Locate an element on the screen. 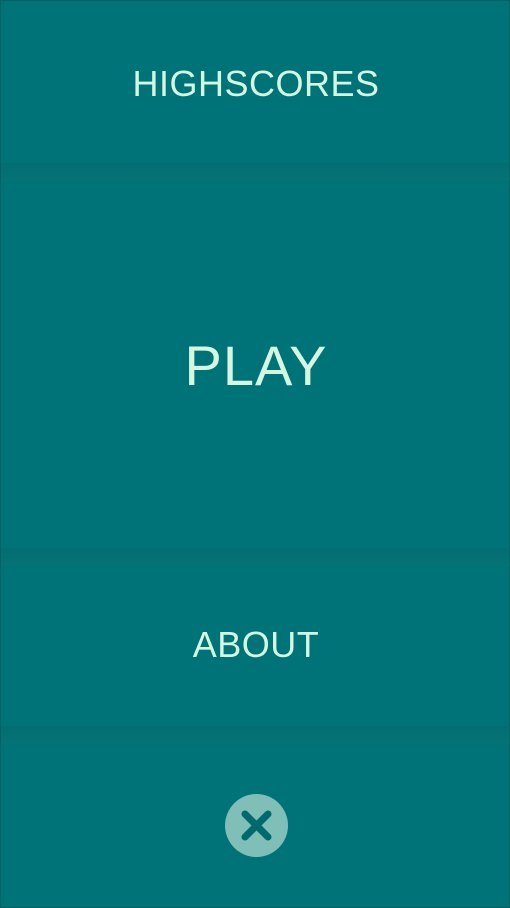 The image size is (510, 908). close-icon is located at coordinates (256, 825).